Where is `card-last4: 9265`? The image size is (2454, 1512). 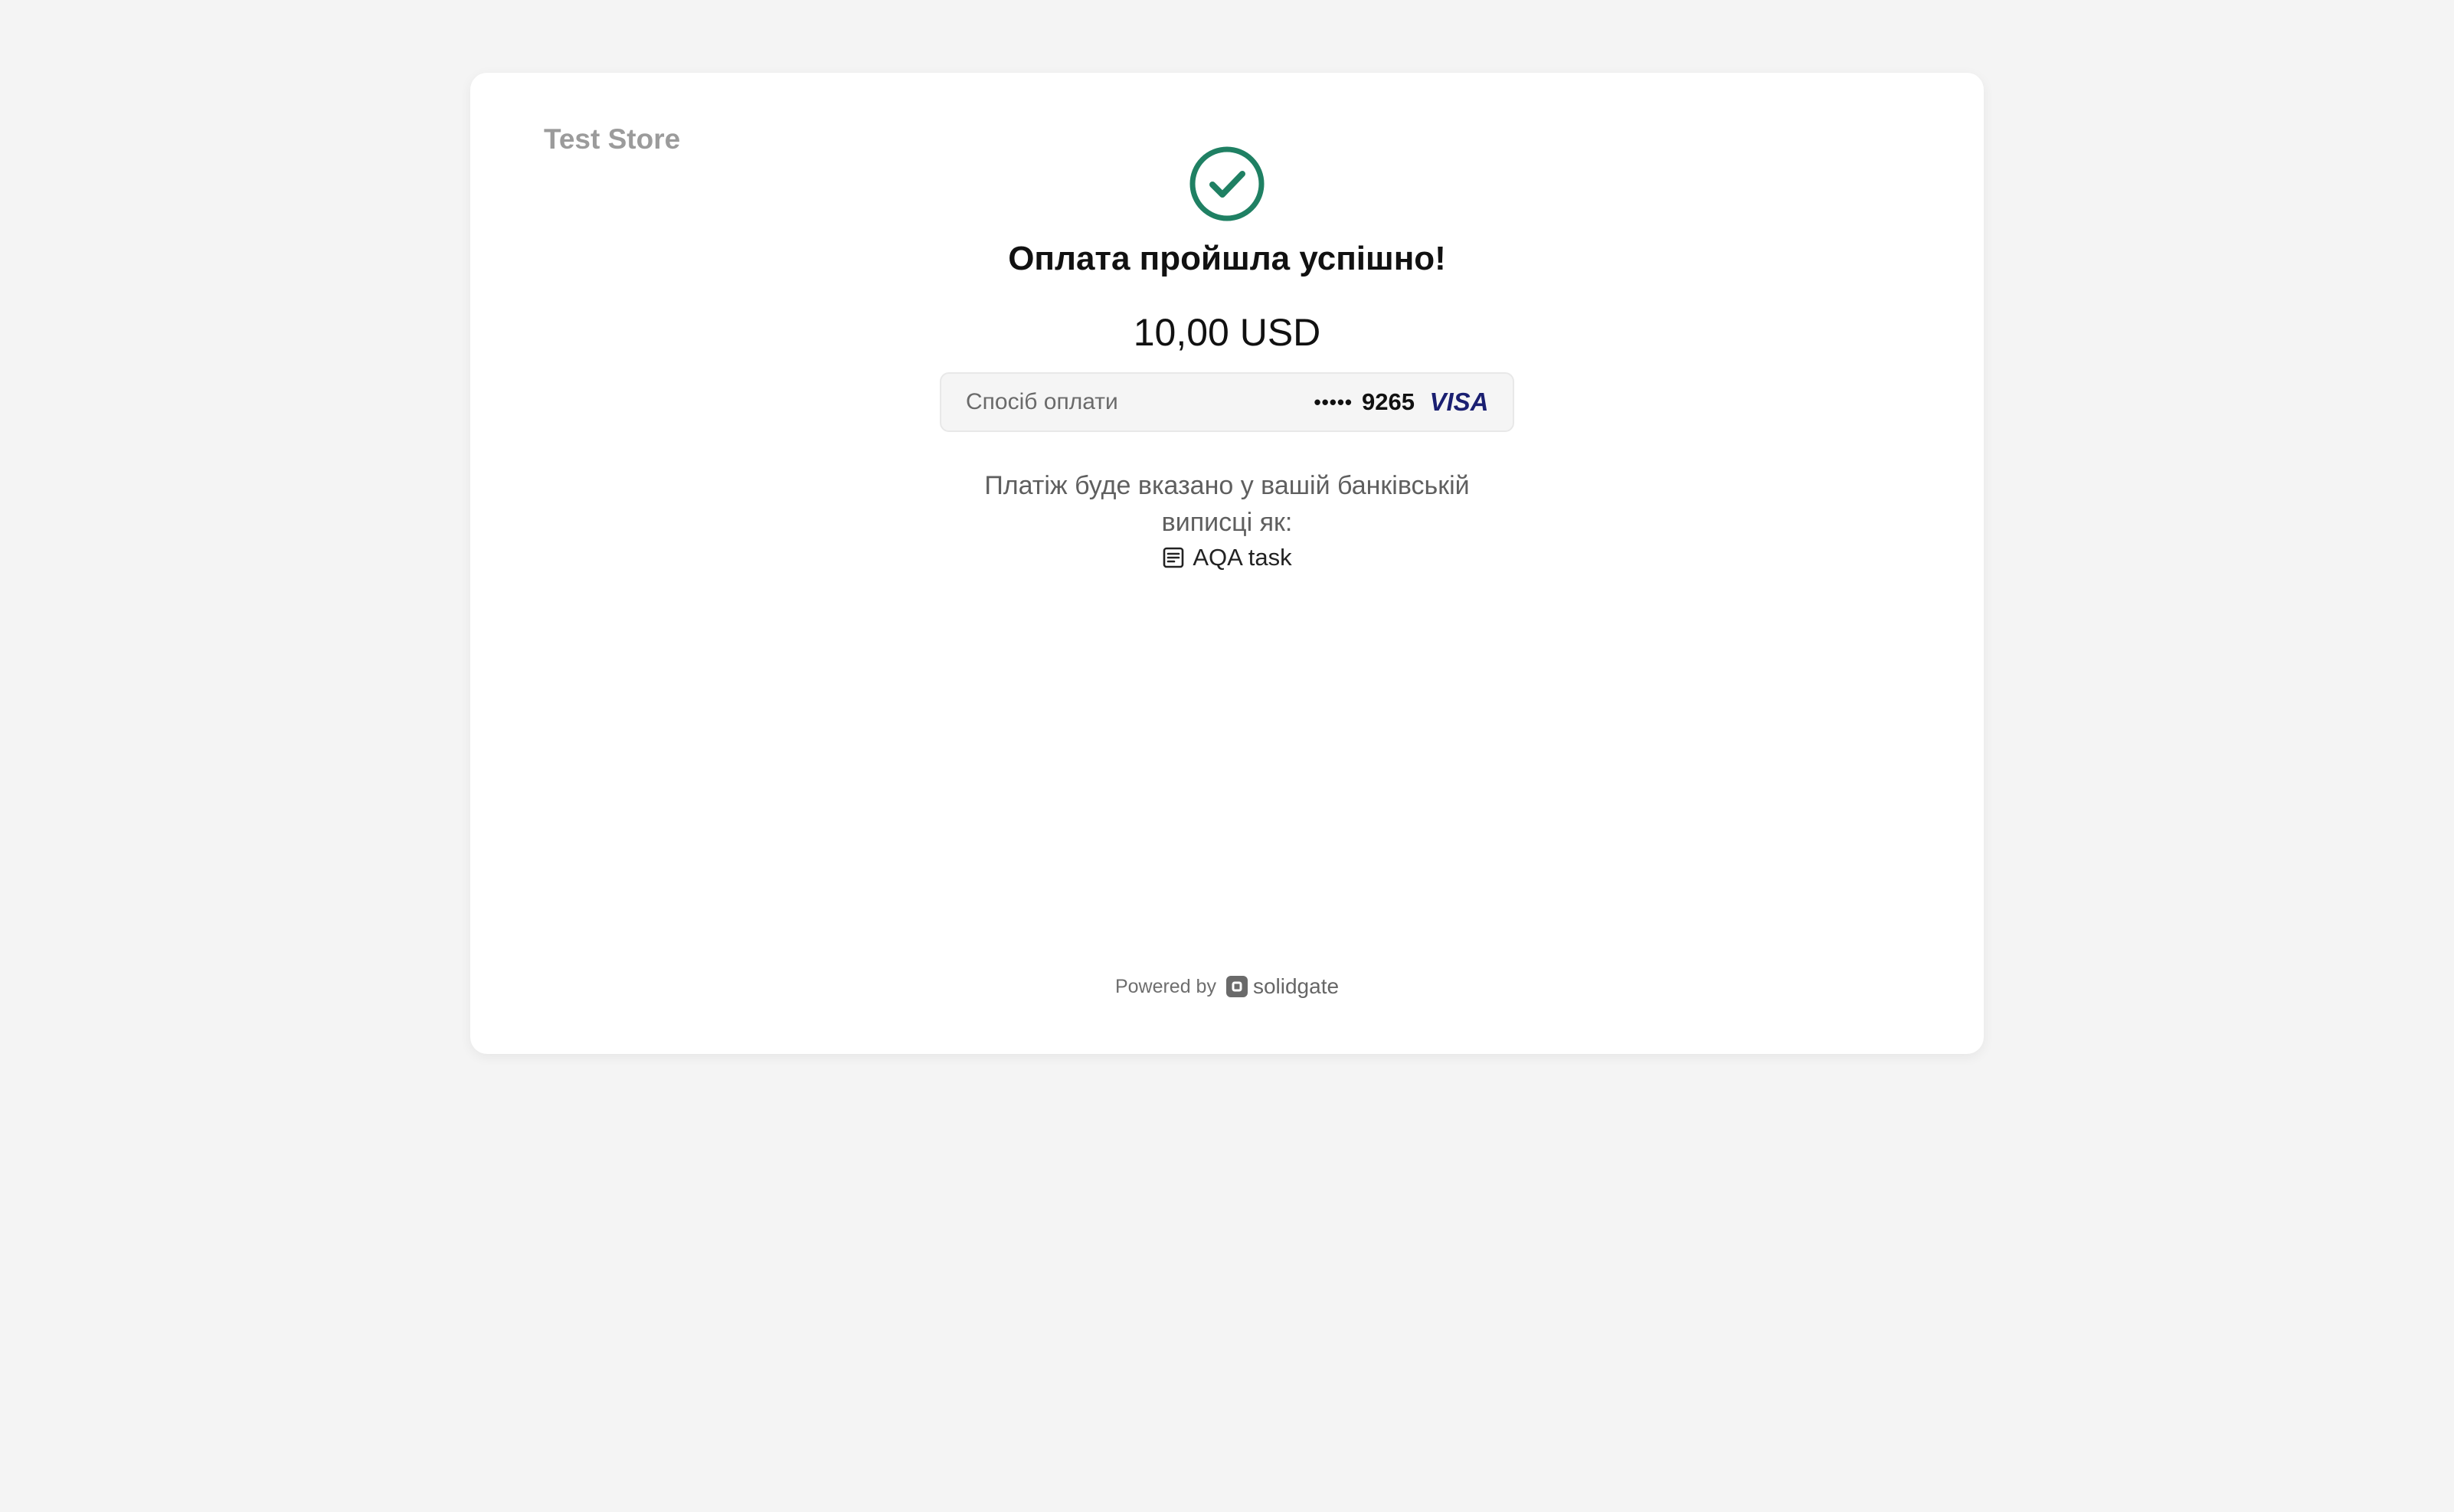 card-last4: 9265 is located at coordinates (1388, 401).